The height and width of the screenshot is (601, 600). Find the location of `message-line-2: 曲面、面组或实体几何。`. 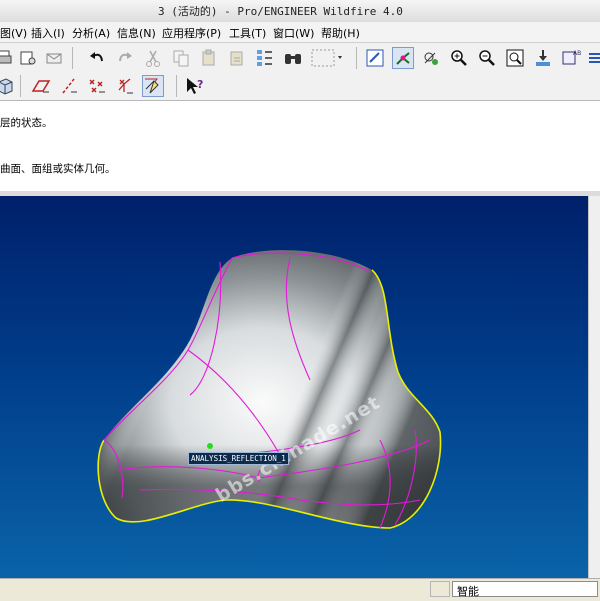

message-line-2: 曲面、面组或实体几何。 is located at coordinates (58, 169).